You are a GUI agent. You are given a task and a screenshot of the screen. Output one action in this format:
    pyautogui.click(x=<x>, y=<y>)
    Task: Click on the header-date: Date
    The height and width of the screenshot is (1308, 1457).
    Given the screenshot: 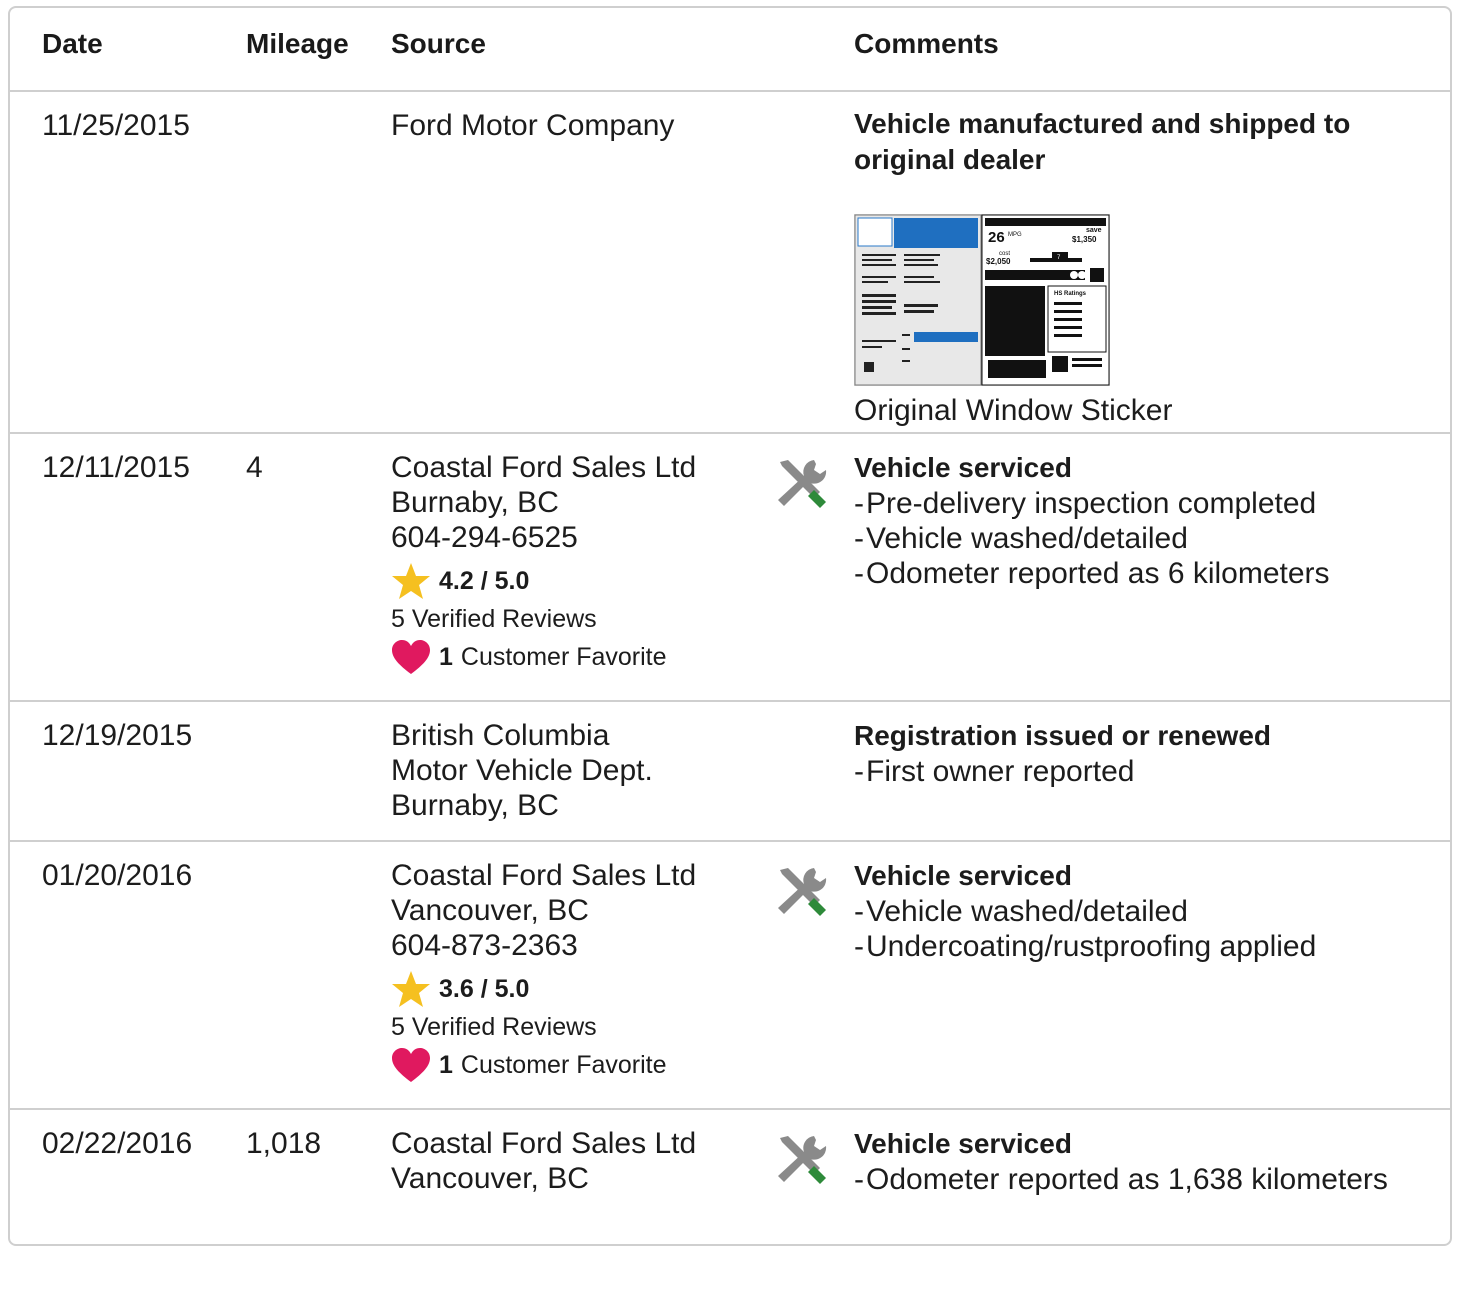 What is the action you would take?
    pyautogui.click(x=72, y=43)
    